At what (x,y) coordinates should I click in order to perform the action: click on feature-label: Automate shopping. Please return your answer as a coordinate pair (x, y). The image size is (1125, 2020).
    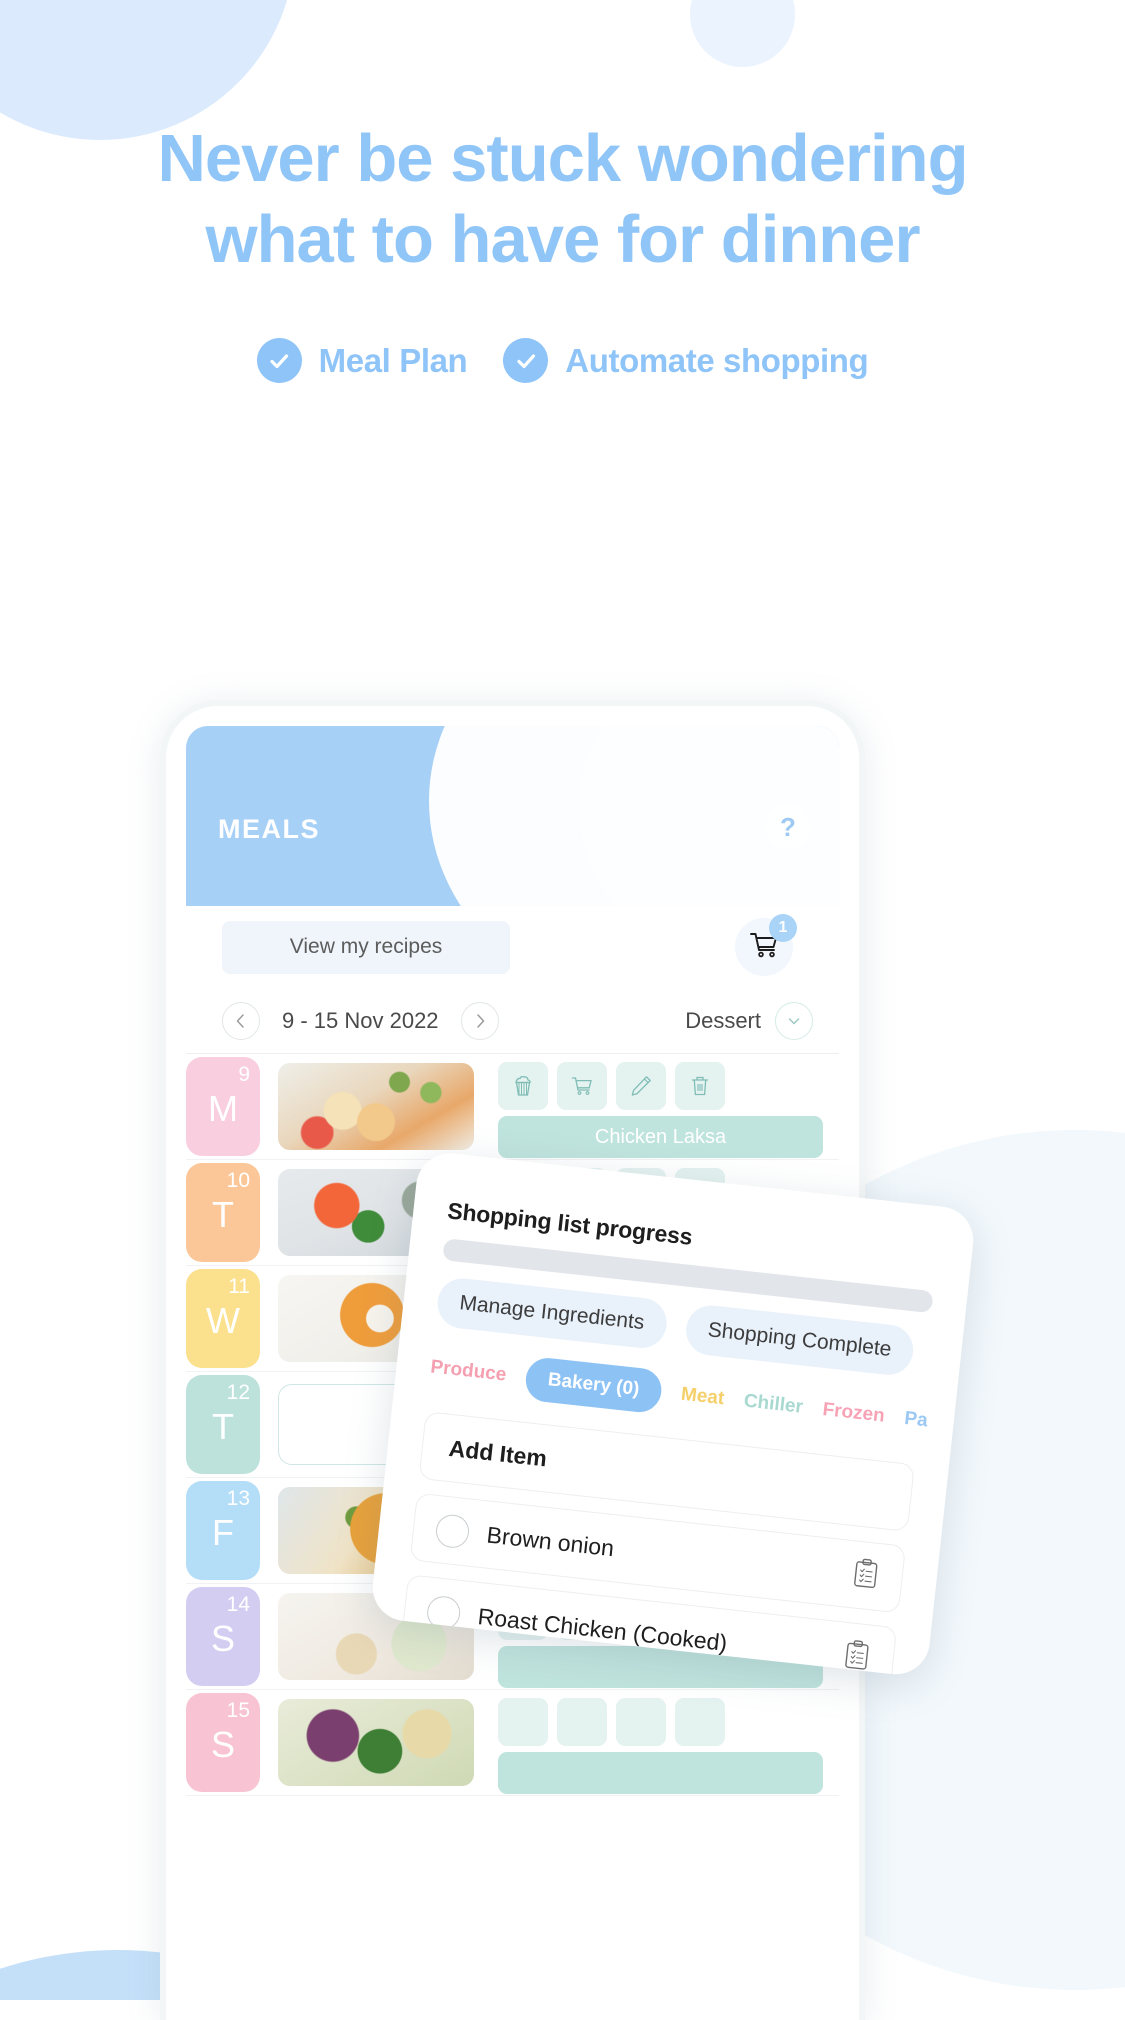
    Looking at the image, I should click on (717, 360).